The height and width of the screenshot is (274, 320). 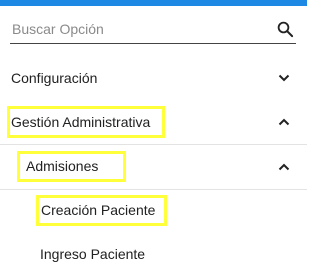 What do you see at coordinates (284, 78) in the screenshot?
I see `chevron-down-icon` at bounding box center [284, 78].